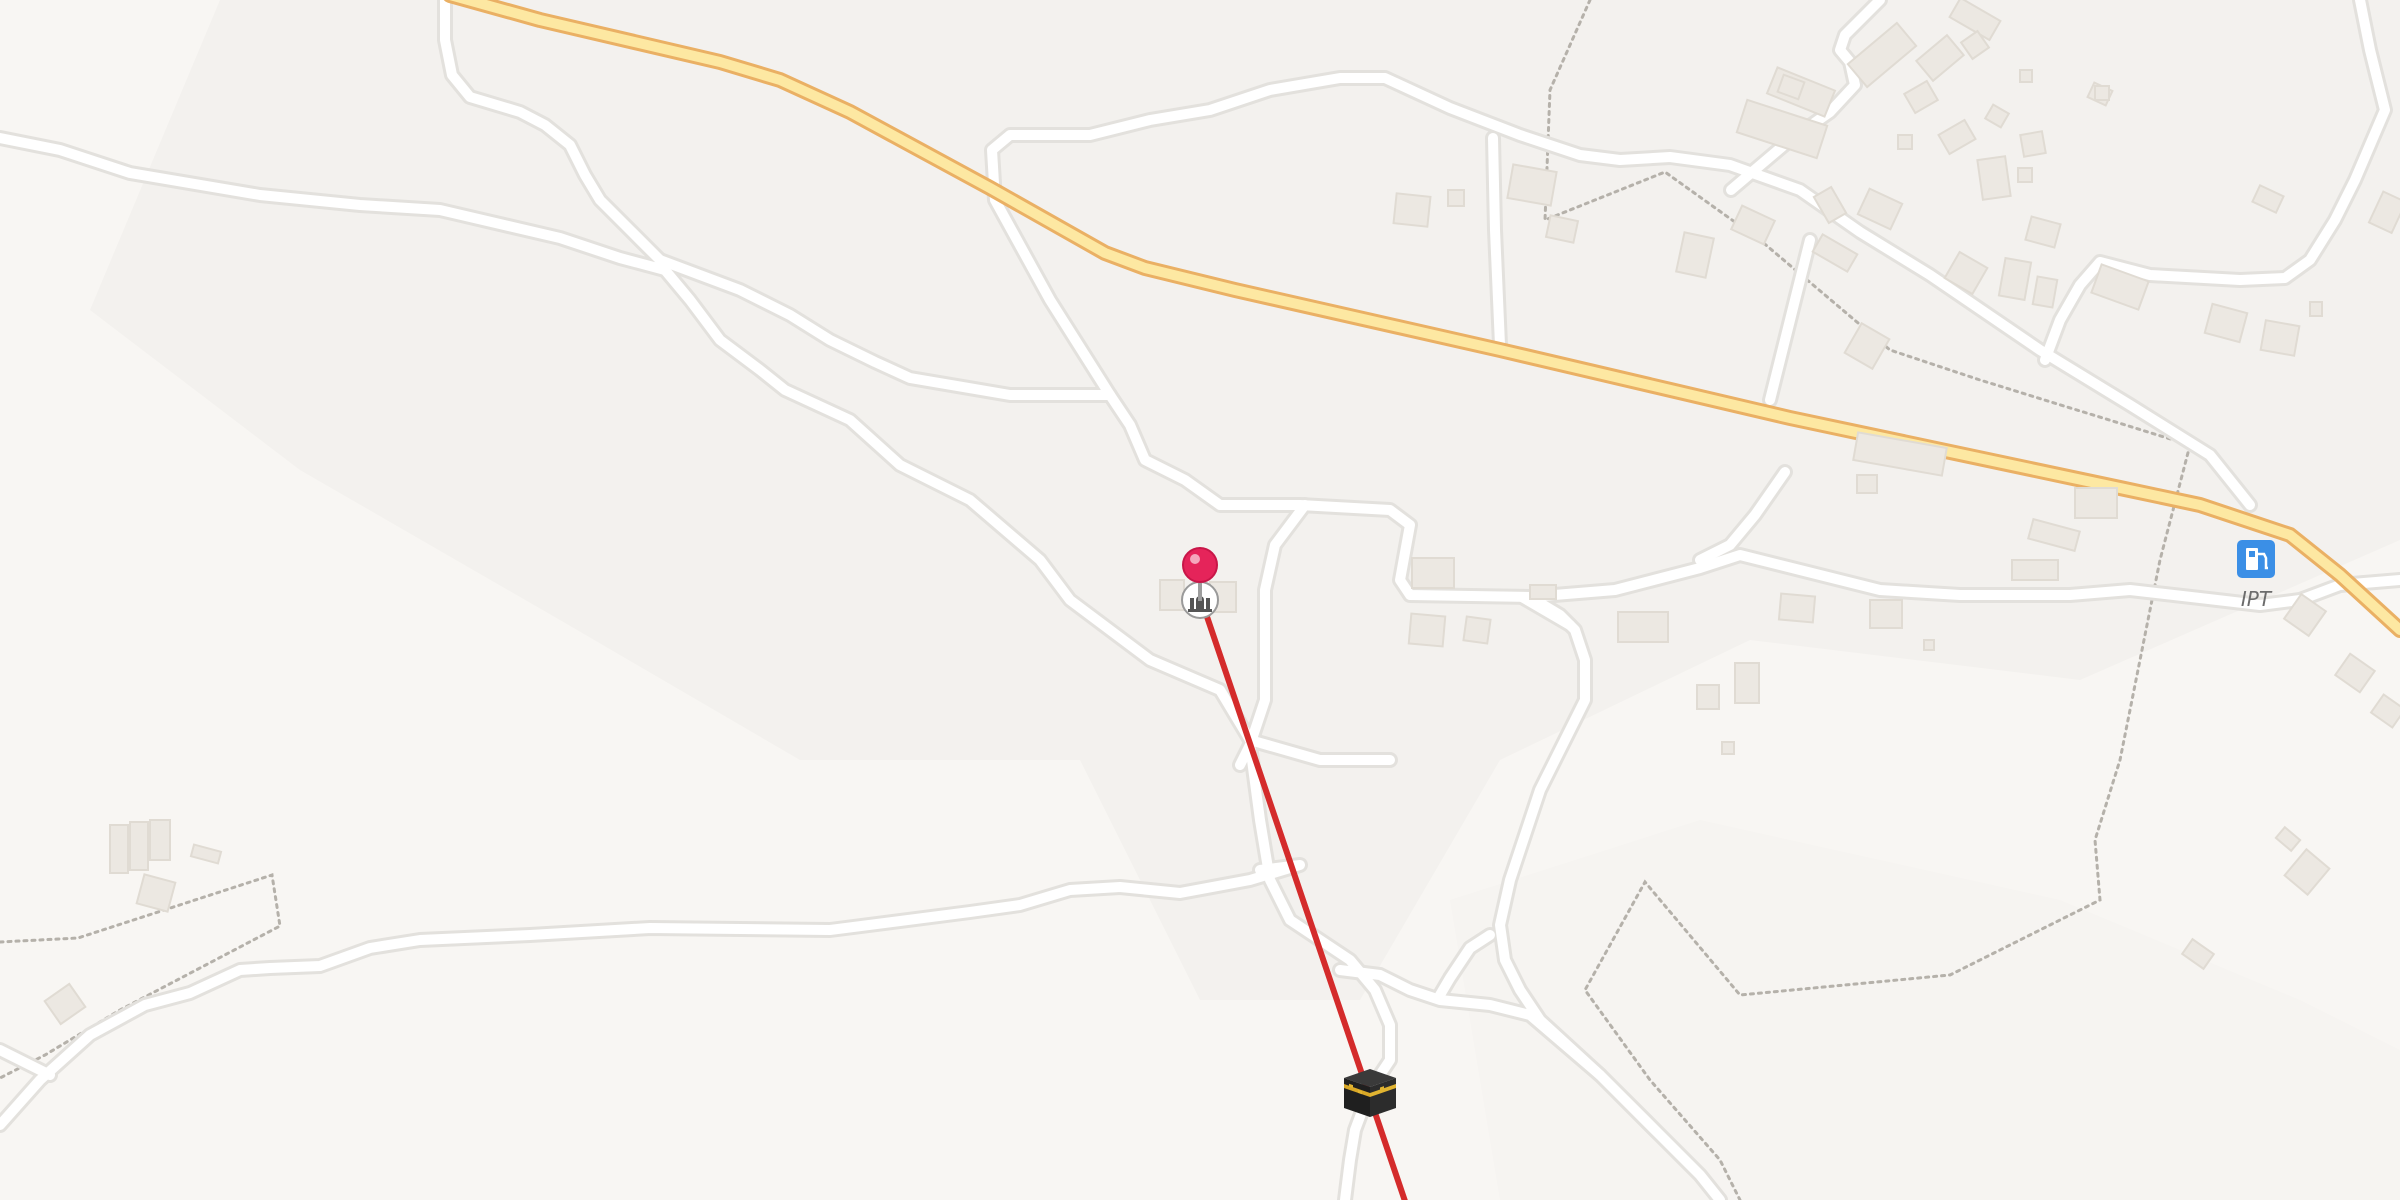 The image size is (2400, 1200). I want to click on map-pin-icon, so click(1200, 565).